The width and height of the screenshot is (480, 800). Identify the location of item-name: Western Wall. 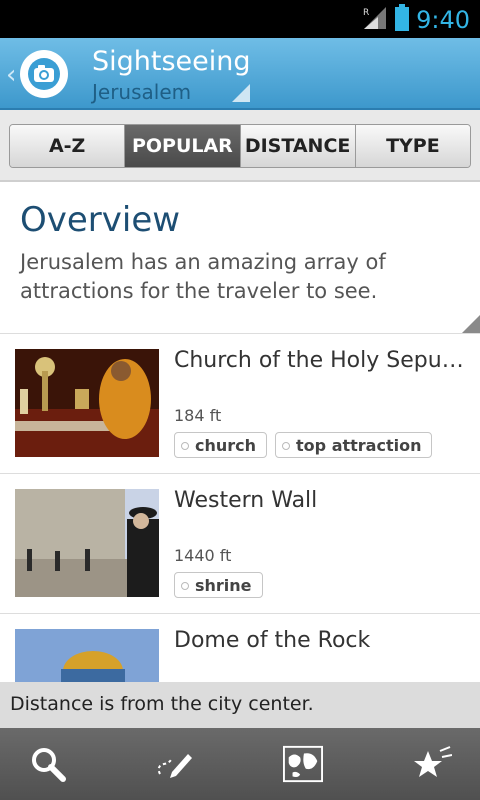
(246, 500).